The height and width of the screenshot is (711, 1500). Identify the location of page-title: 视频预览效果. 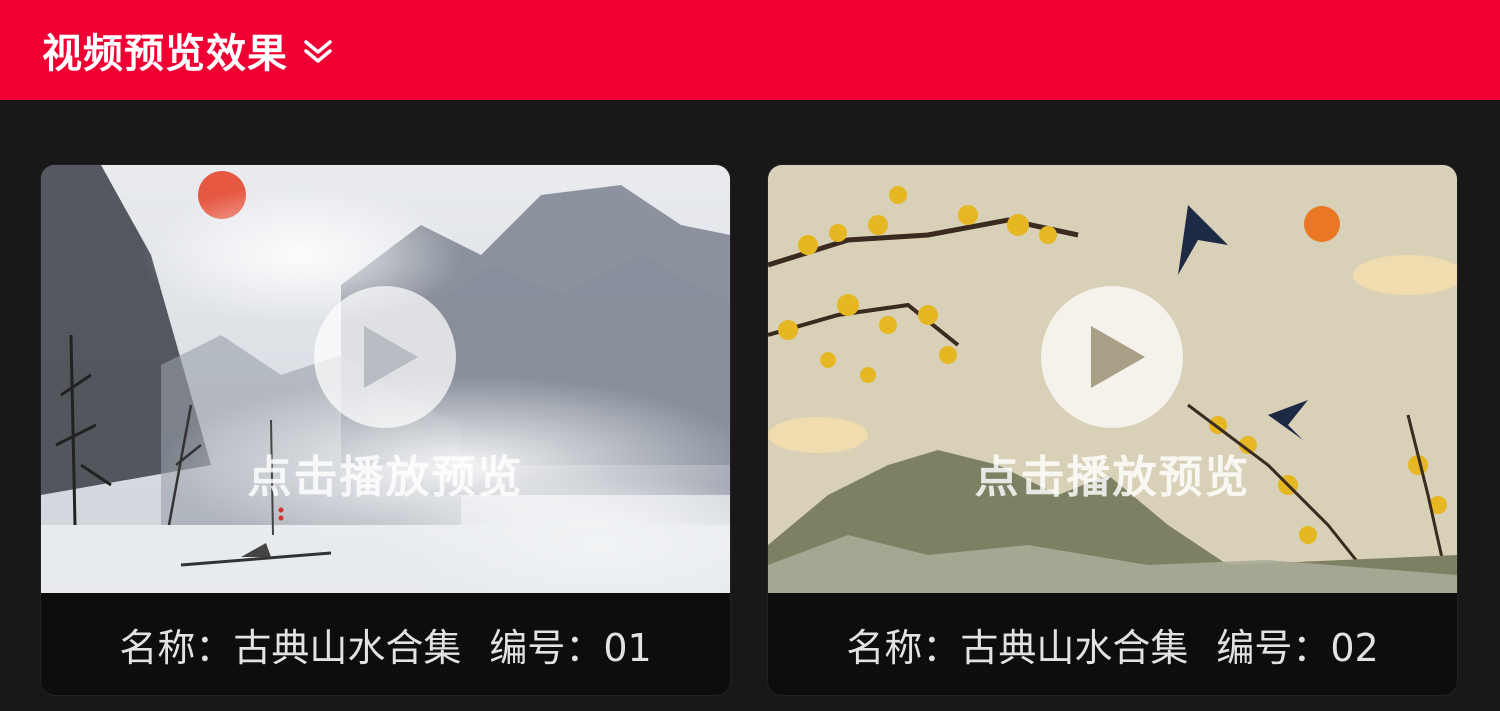
(165, 54).